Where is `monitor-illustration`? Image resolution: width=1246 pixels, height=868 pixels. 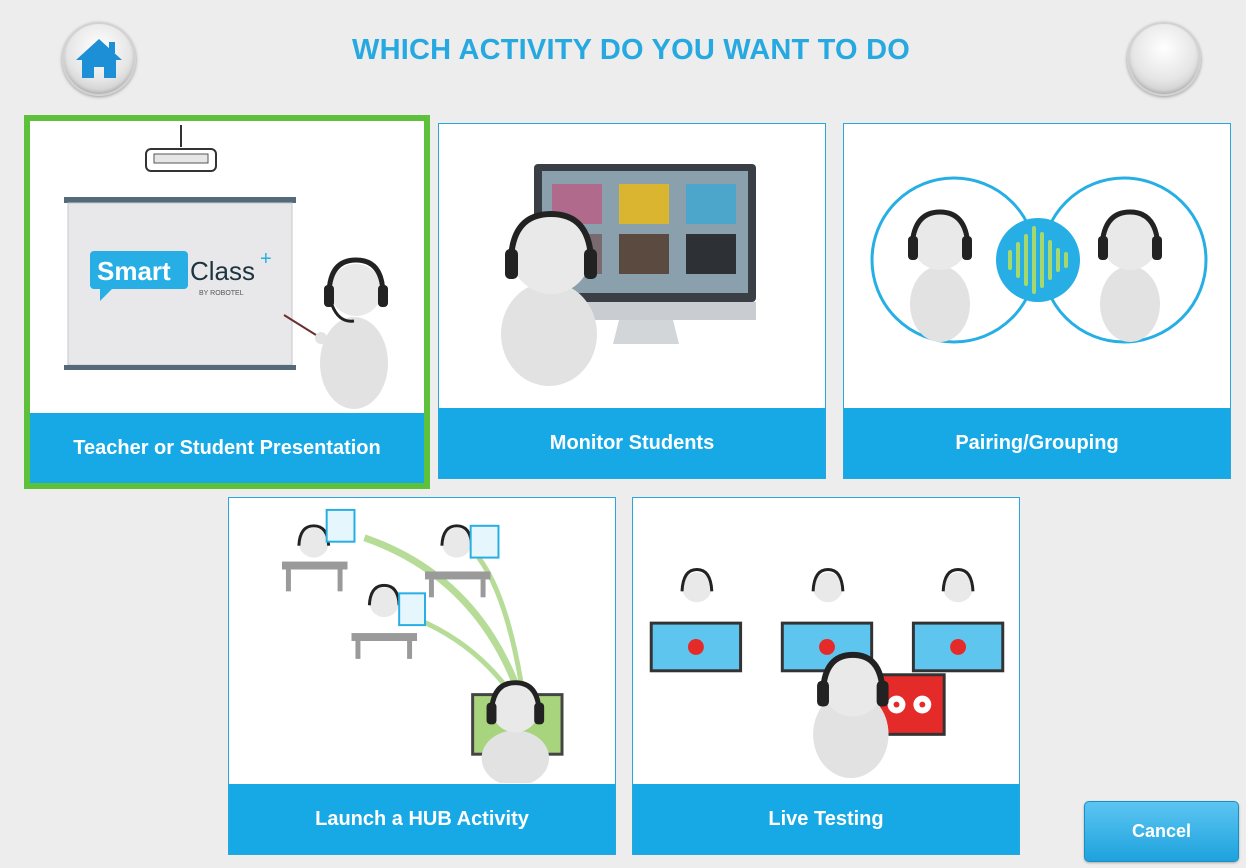 monitor-illustration is located at coordinates (628, 275).